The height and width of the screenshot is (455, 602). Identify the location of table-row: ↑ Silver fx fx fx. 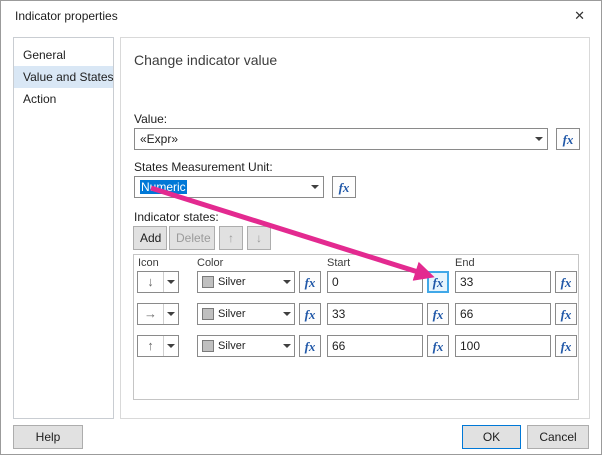
(357, 346).